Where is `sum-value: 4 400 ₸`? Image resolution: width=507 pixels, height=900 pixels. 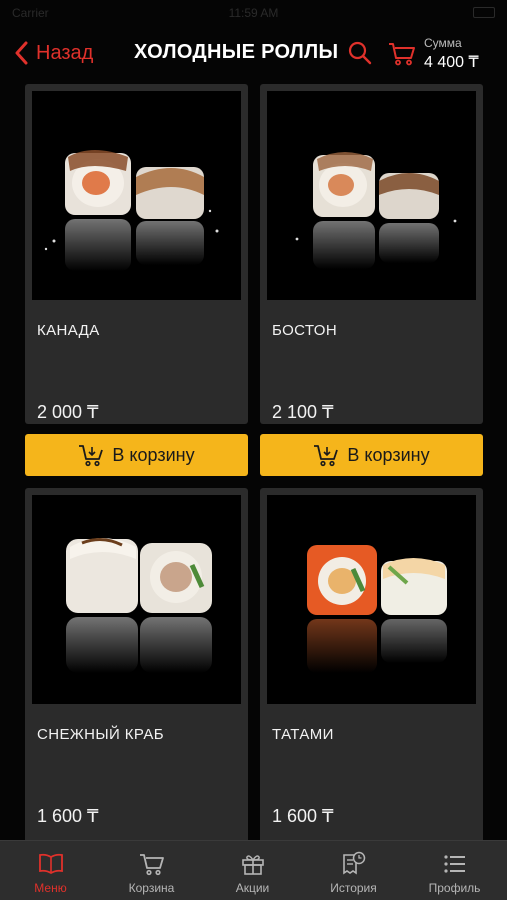 sum-value: 4 400 ₸ is located at coordinates (451, 62).